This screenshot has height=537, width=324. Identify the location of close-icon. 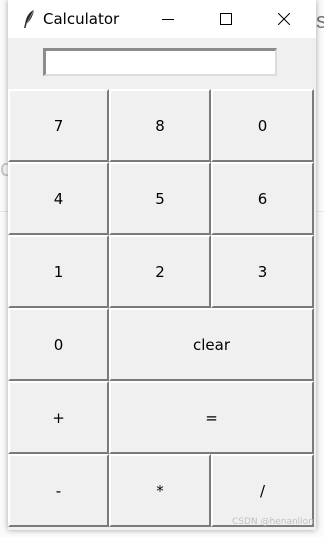
(284, 19).